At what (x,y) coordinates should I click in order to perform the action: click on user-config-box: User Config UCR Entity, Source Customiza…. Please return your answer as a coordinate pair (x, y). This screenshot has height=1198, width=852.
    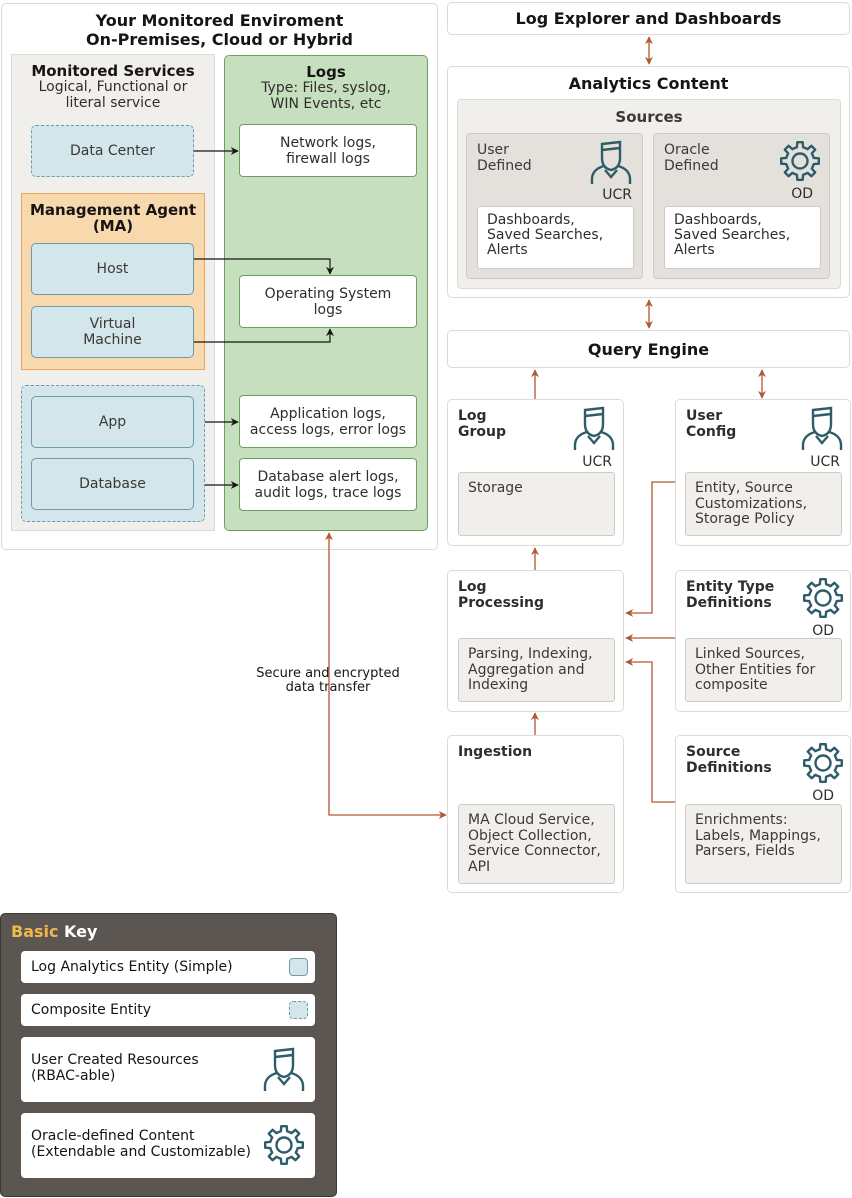
    Looking at the image, I should click on (763, 472).